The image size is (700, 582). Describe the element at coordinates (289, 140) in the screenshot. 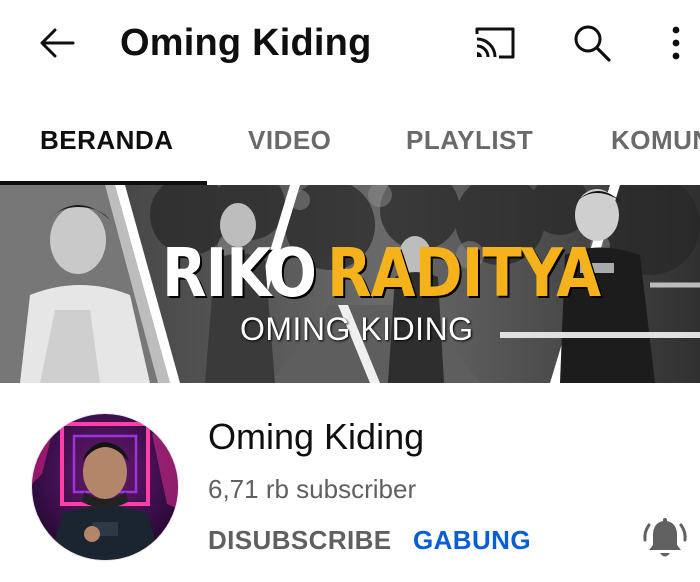

I see `tab-video: VIDEO` at that location.